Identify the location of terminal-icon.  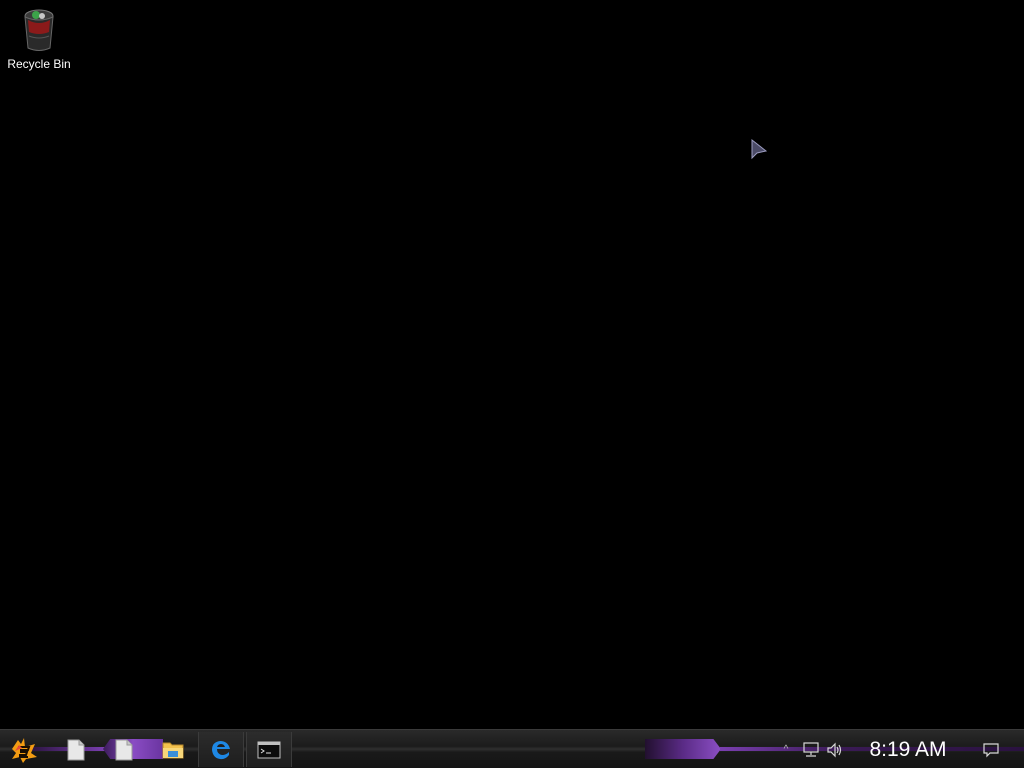
(269, 749).